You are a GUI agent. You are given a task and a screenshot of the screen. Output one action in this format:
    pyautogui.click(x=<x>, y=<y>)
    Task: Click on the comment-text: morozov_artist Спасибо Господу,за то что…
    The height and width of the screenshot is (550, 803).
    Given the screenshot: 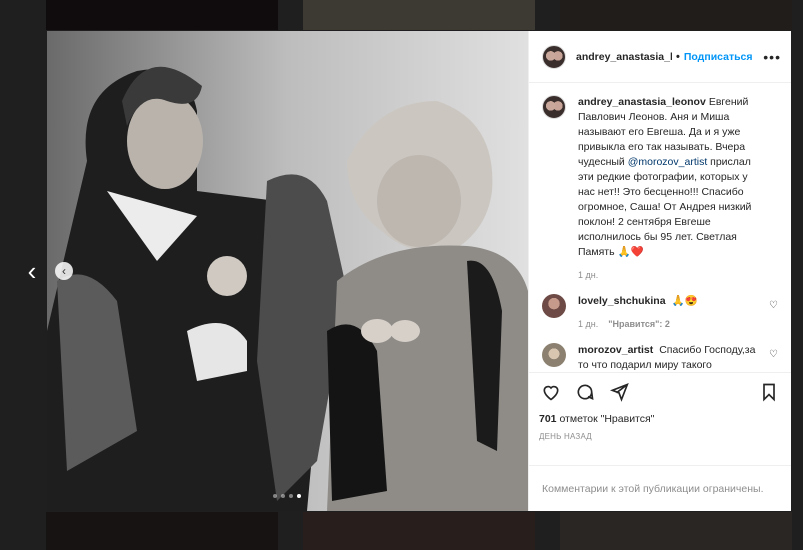 What is the action you would take?
    pyautogui.click(x=668, y=357)
    